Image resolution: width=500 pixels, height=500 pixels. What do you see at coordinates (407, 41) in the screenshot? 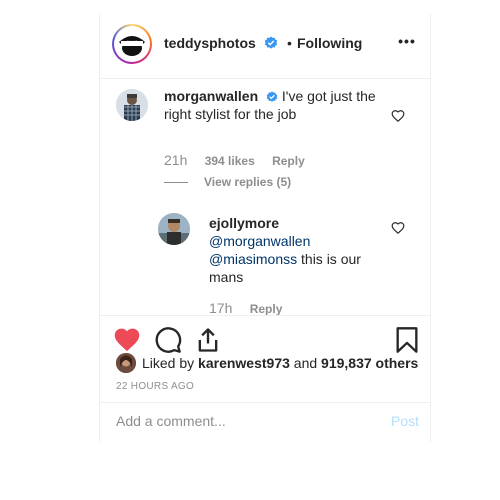
I see `more-options-icon: •••` at bounding box center [407, 41].